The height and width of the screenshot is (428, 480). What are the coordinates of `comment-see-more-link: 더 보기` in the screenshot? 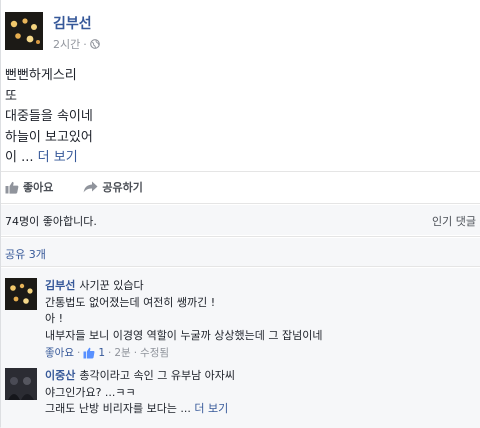 It's located at (211, 408).